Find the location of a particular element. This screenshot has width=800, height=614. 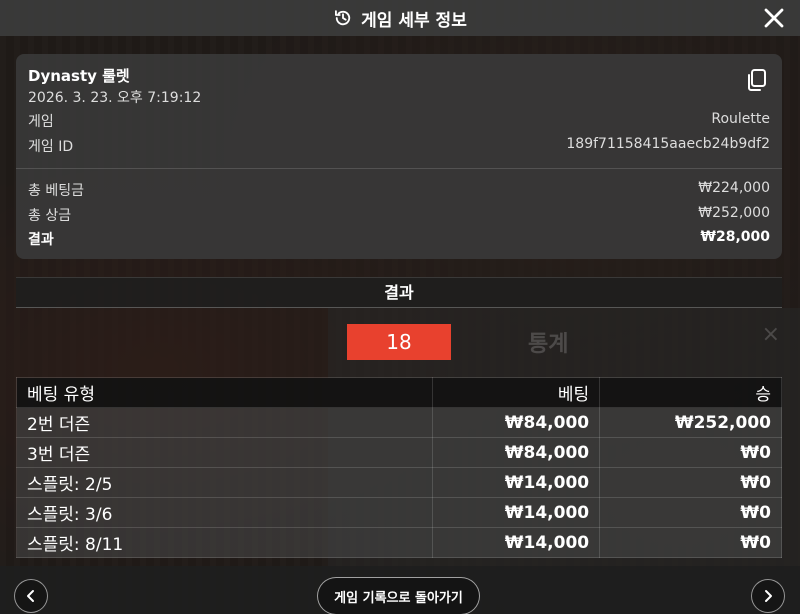

table-row: 3번 더즌 ₩84,000 ₩0 is located at coordinates (398, 452).